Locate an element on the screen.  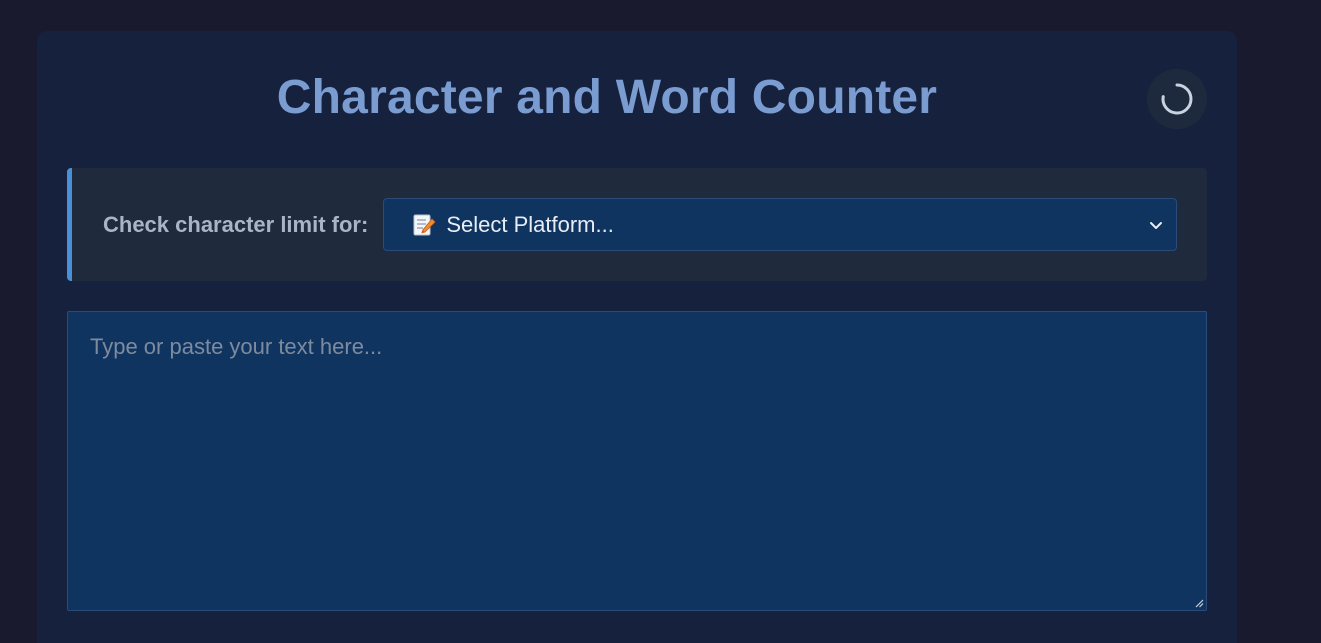
resize-handle-icon is located at coordinates (1199, 603).